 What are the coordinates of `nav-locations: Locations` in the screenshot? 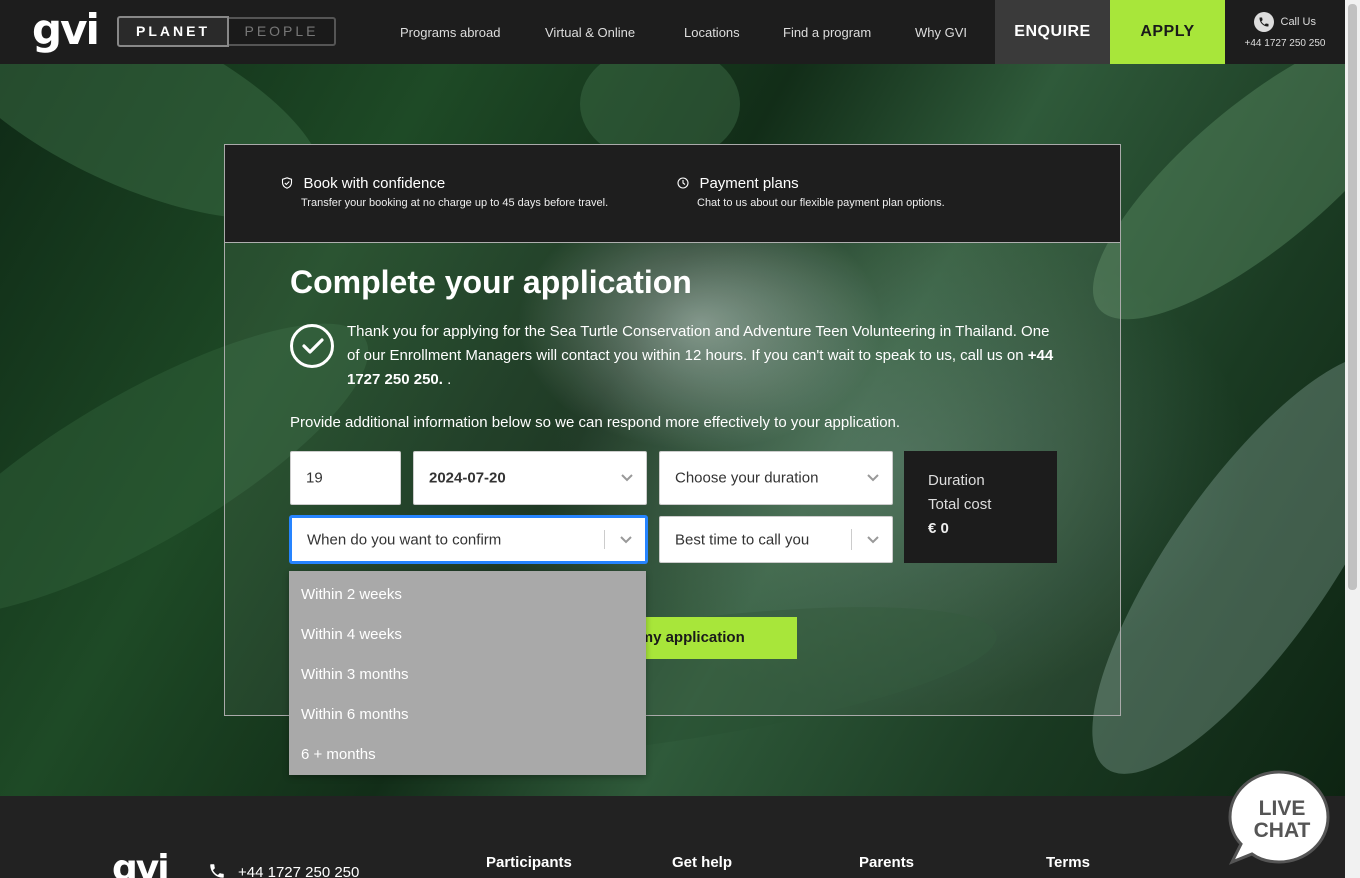 It's located at (712, 32).